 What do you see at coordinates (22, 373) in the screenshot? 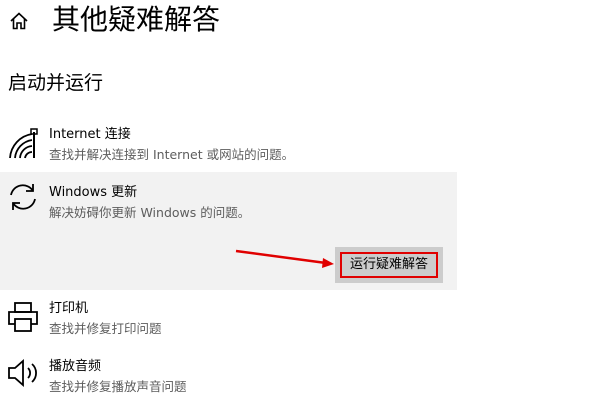
I see `speaker-icon` at bounding box center [22, 373].